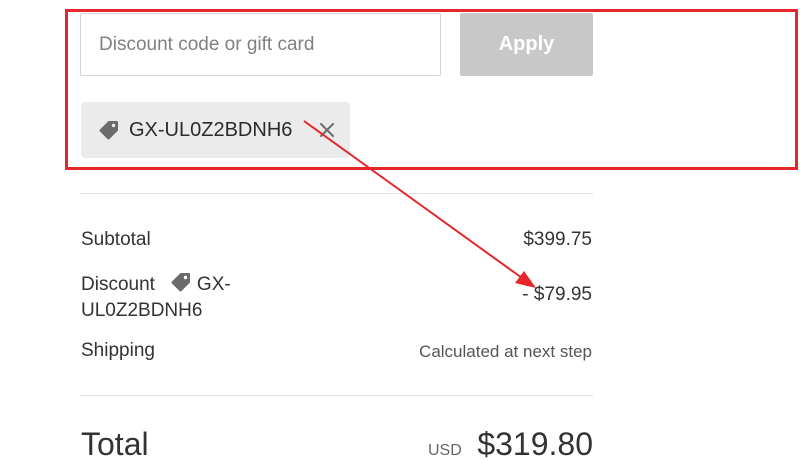 Image resolution: width=800 pixels, height=460 pixels. What do you see at coordinates (535, 443) in the screenshot?
I see `total-amount: $319.80` at bounding box center [535, 443].